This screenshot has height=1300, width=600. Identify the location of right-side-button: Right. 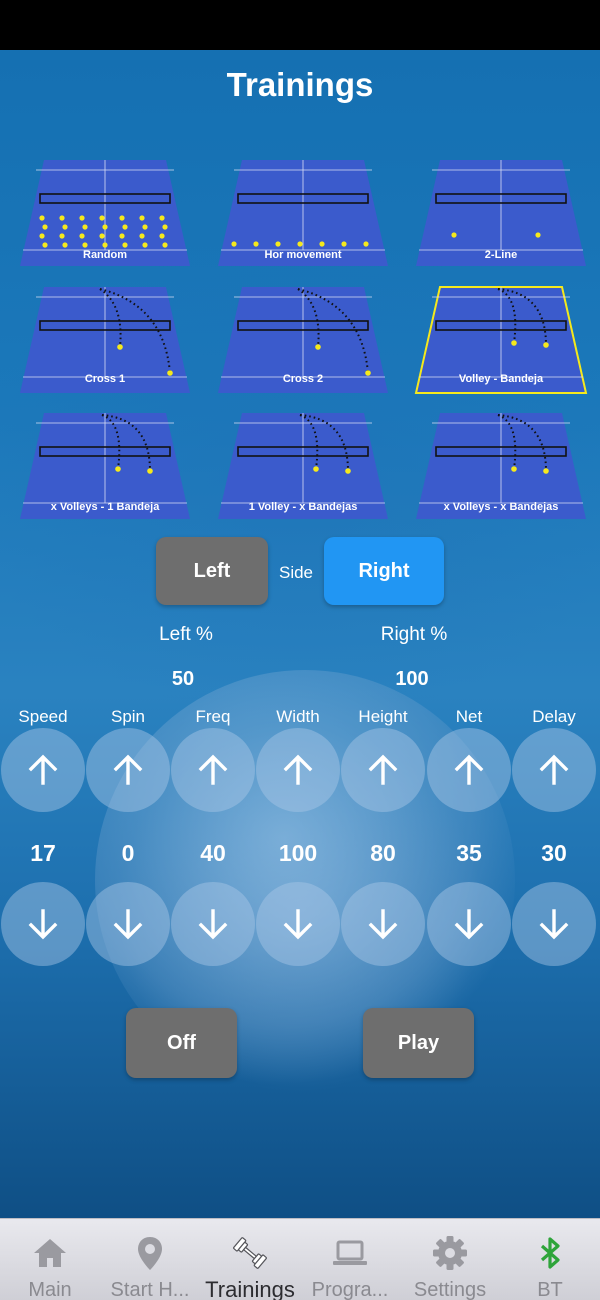
(384, 571).